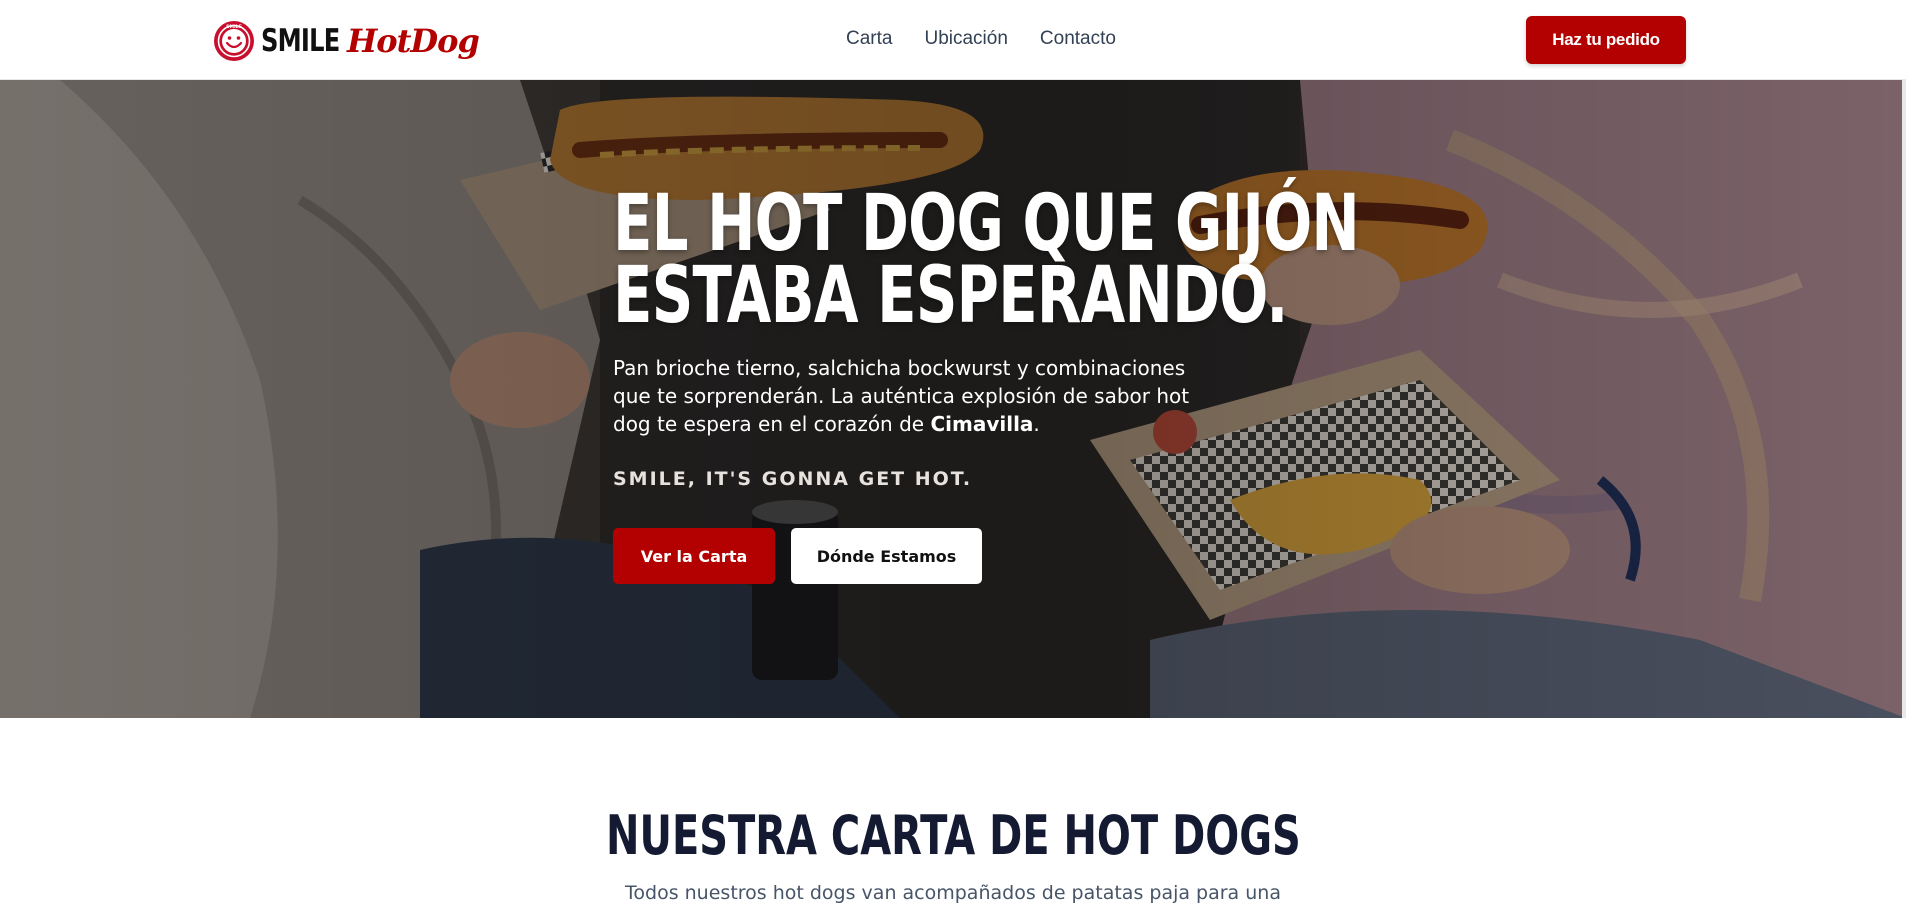  What do you see at coordinates (1904, 399) in the screenshot?
I see `page-scrollbar` at bounding box center [1904, 399].